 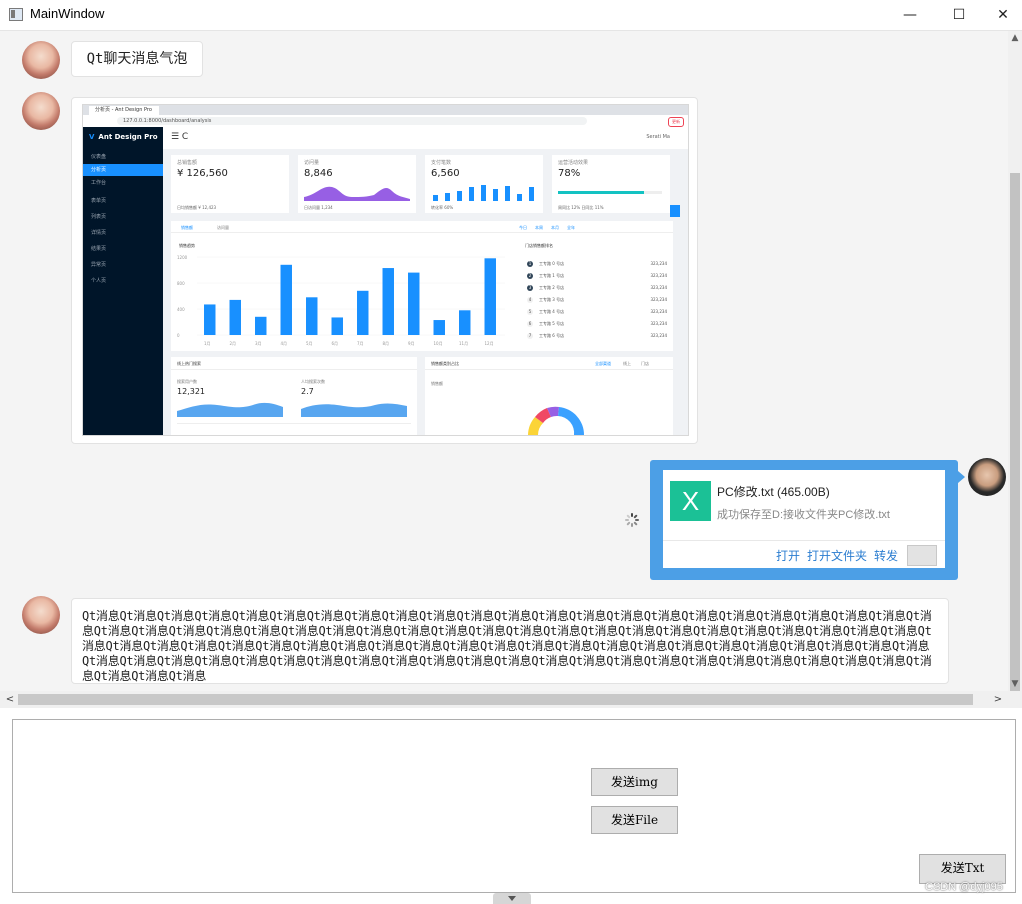 I want to click on payments-mini-bar-chart, so click(x=483, y=193).